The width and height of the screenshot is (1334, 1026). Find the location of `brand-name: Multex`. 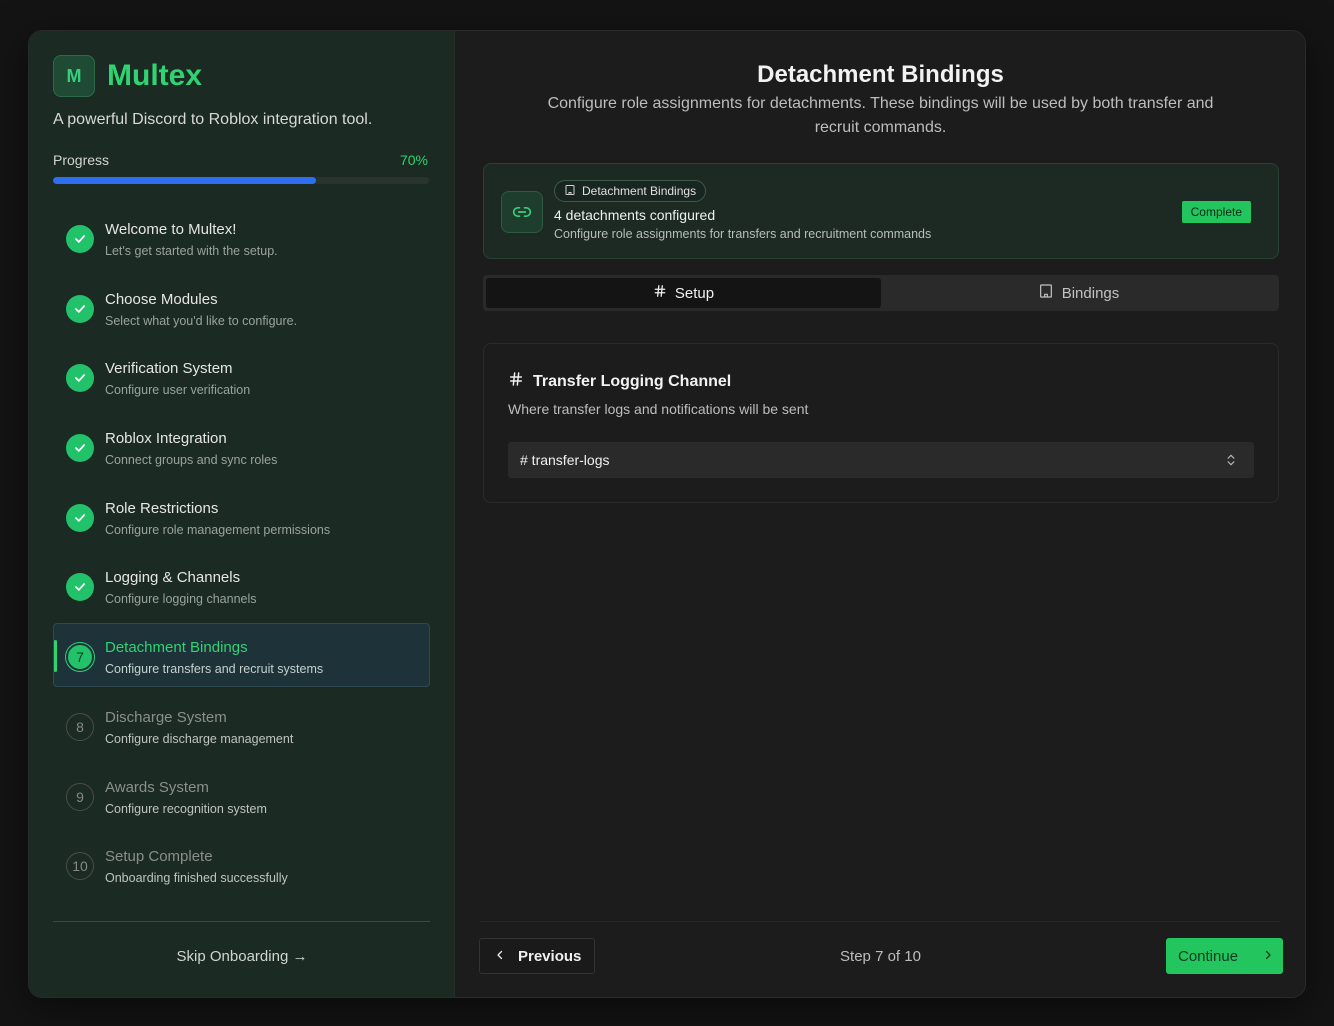

brand-name: Multex is located at coordinates (155, 75).